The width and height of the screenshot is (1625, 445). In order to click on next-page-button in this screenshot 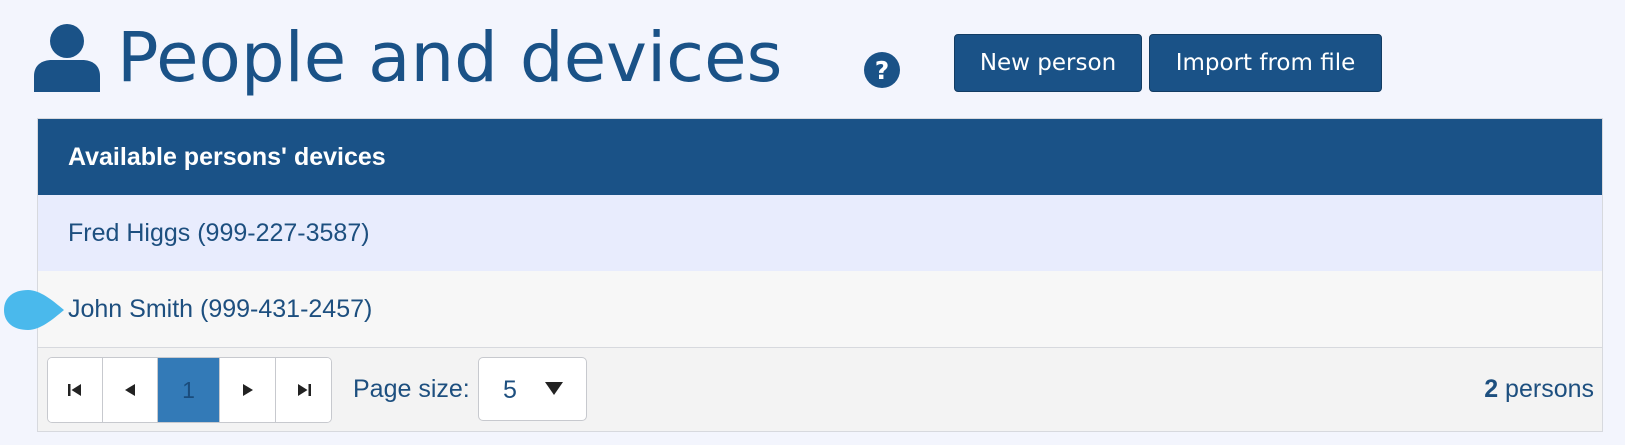, I will do `click(248, 390)`.